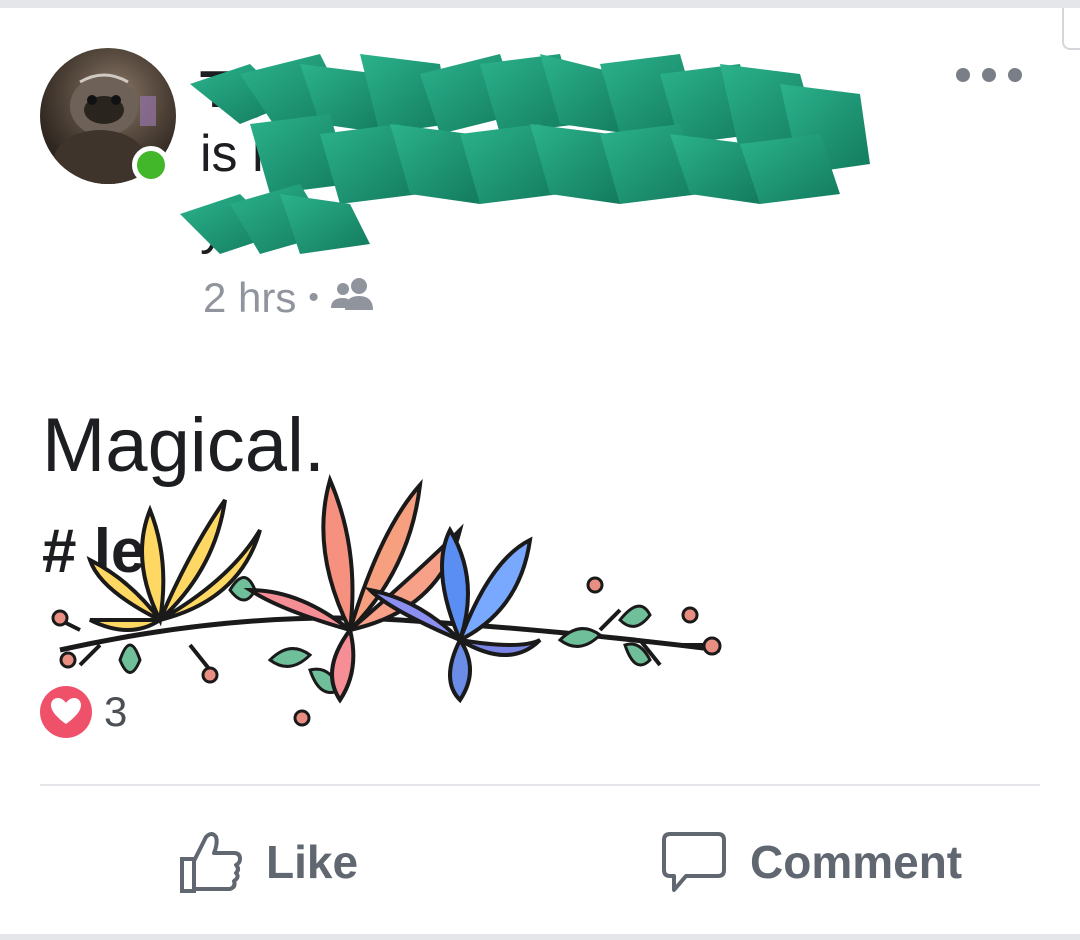 The width and height of the screenshot is (1080, 940). What do you see at coordinates (66, 712) in the screenshot?
I see `heart-icon` at bounding box center [66, 712].